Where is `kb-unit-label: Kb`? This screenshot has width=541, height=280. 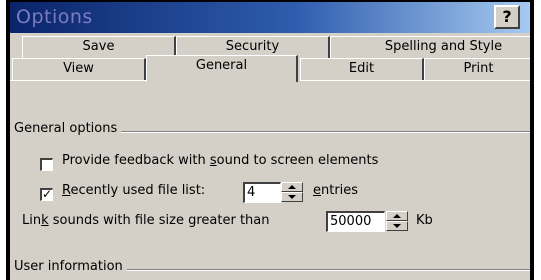
kb-unit-label: Kb is located at coordinates (424, 220).